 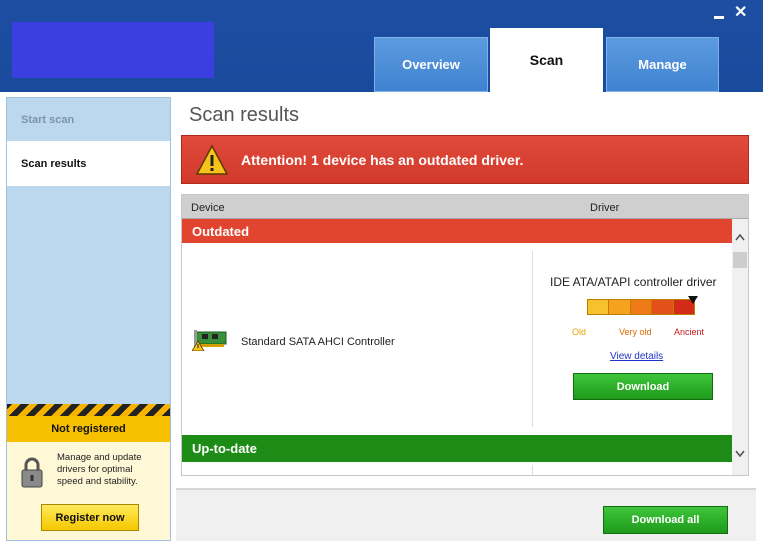 I want to click on chevron-up-icon, so click(x=740, y=237).